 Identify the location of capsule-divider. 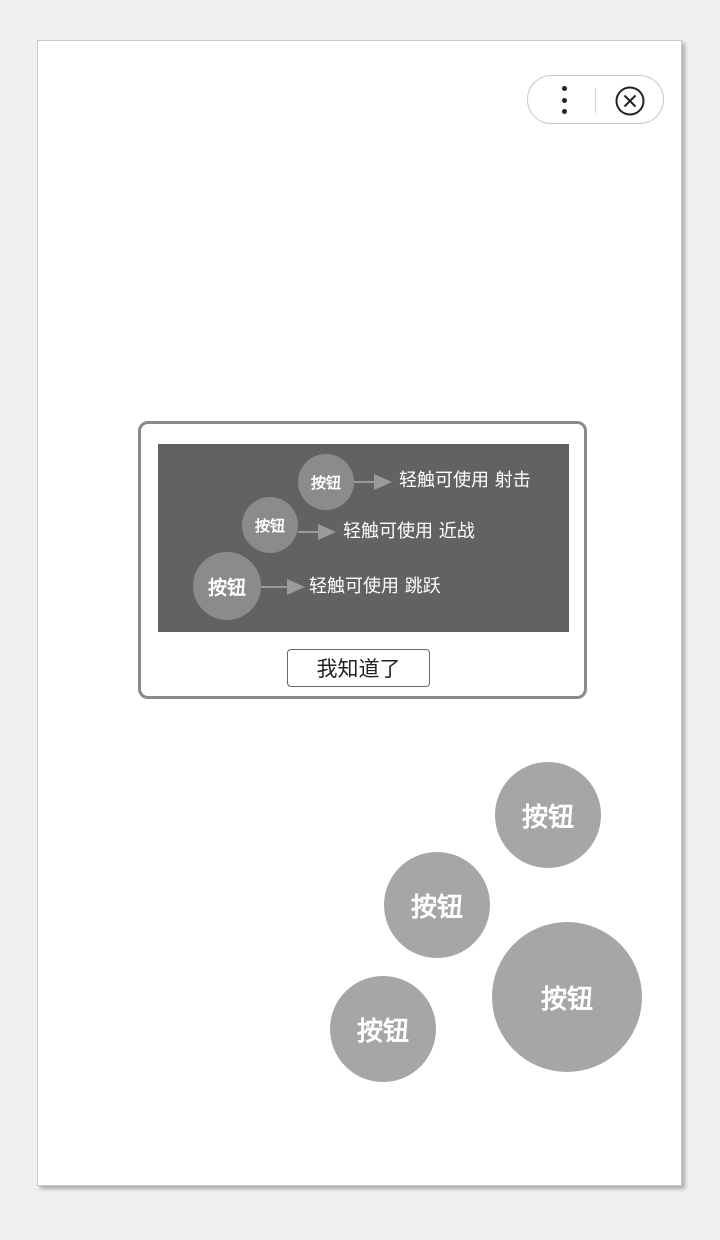
(595, 100).